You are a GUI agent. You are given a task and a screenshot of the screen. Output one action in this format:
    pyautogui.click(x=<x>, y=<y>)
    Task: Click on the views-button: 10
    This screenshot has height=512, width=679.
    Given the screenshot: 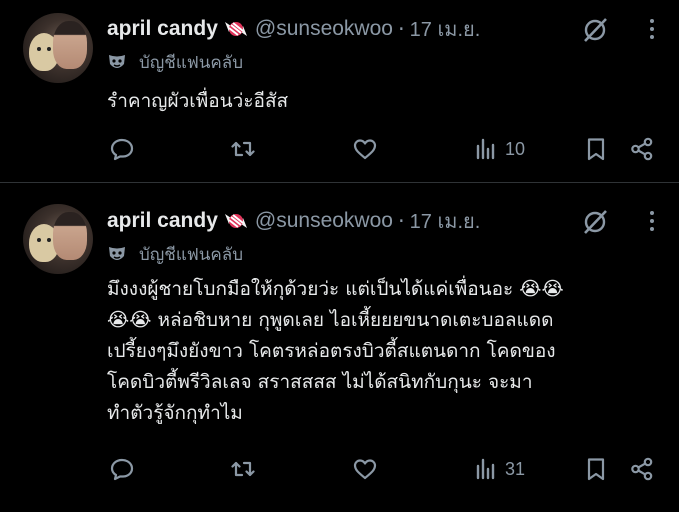 What is the action you would take?
    pyautogui.click(x=499, y=149)
    